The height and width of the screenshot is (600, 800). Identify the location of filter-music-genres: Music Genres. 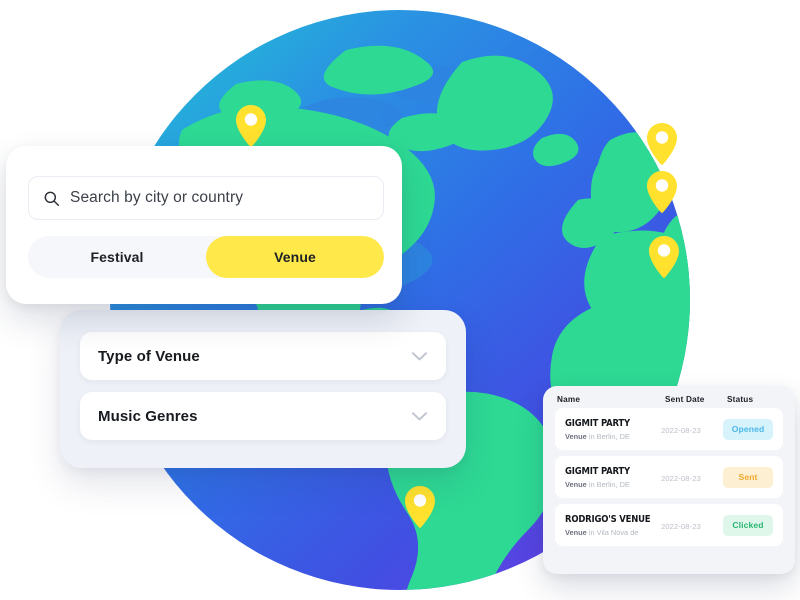
(263, 416).